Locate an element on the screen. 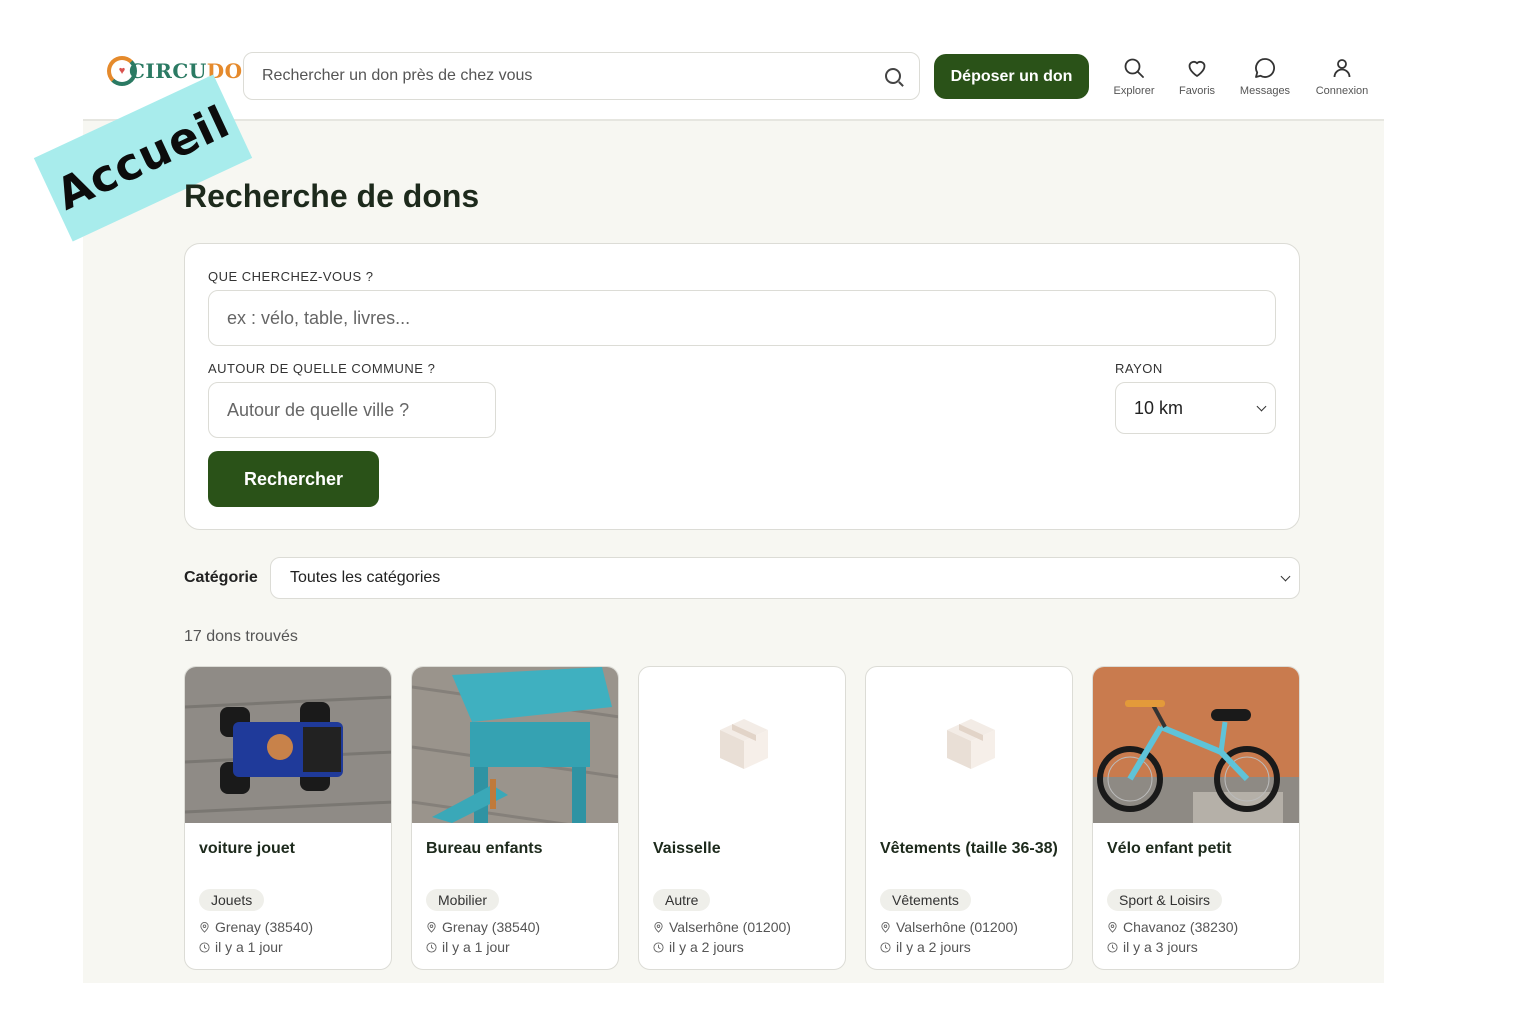 This screenshot has width=1526, height=1024. toy-car-photo is located at coordinates (288, 745).